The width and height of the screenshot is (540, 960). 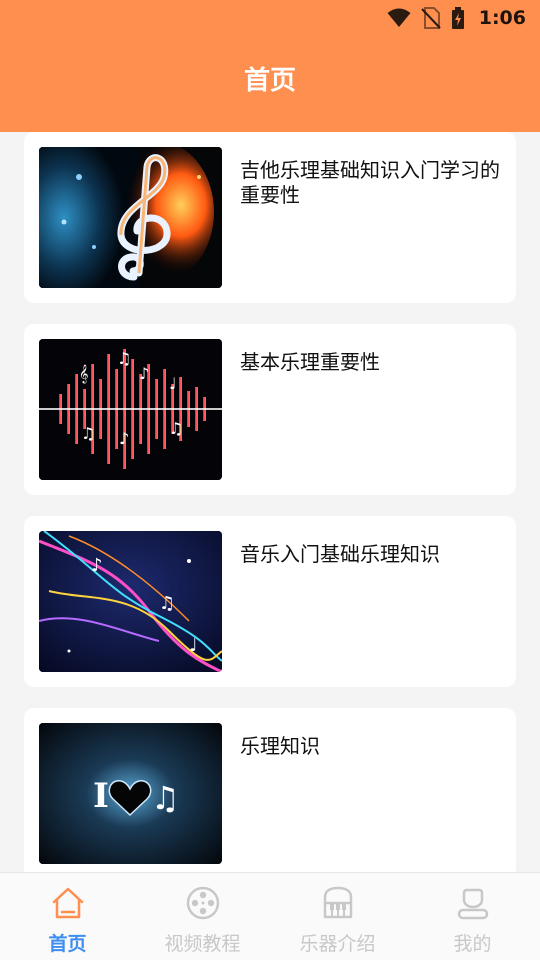 What do you see at coordinates (280, 746) in the screenshot?
I see `article-title: 乐理知识` at bounding box center [280, 746].